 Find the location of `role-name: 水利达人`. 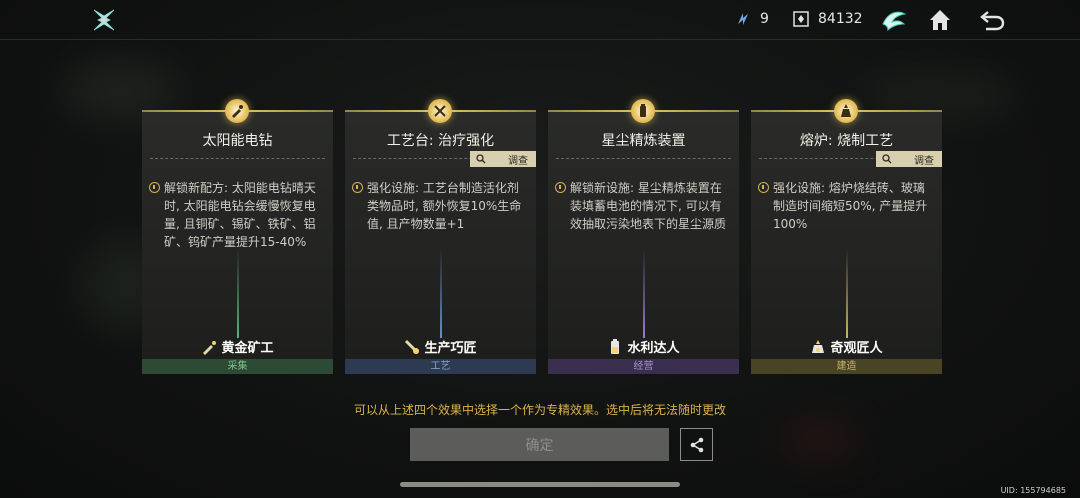

role-name: 水利达人 is located at coordinates (653, 348).